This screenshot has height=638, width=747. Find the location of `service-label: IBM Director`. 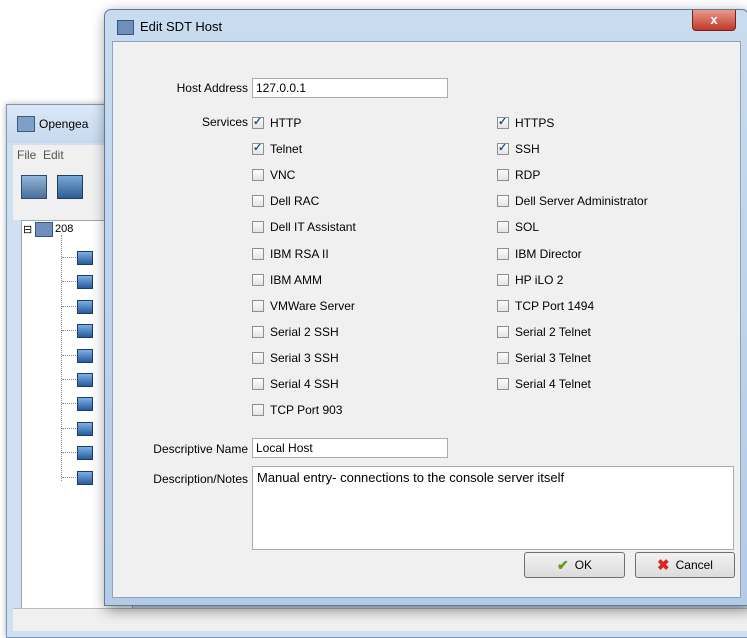

service-label: IBM Director is located at coordinates (548, 253).